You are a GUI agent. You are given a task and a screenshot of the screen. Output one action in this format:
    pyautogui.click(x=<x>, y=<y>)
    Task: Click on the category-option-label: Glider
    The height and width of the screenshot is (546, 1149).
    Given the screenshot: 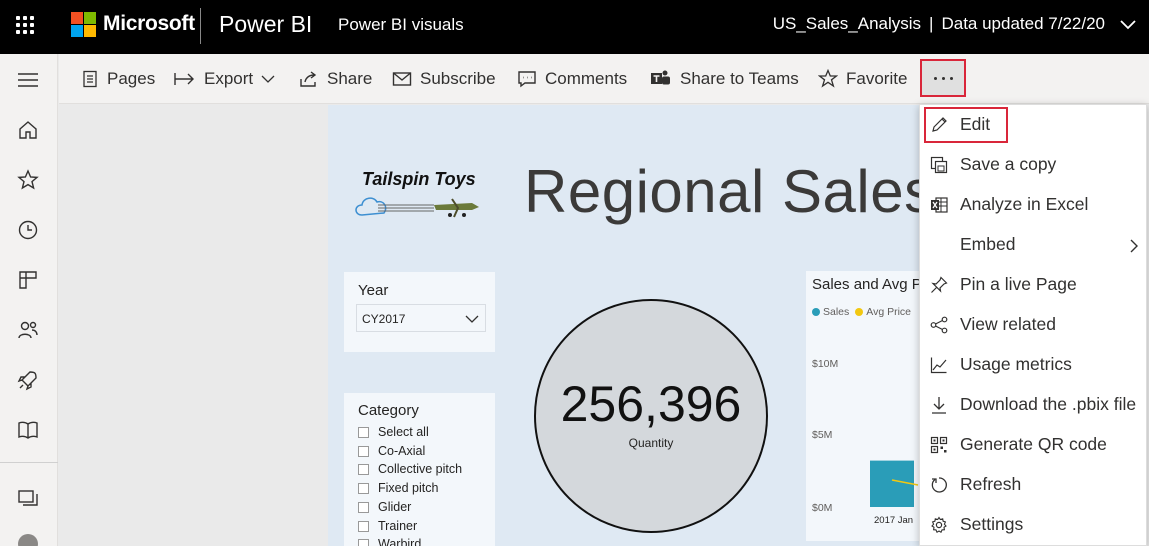 What is the action you would take?
    pyautogui.click(x=395, y=507)
    